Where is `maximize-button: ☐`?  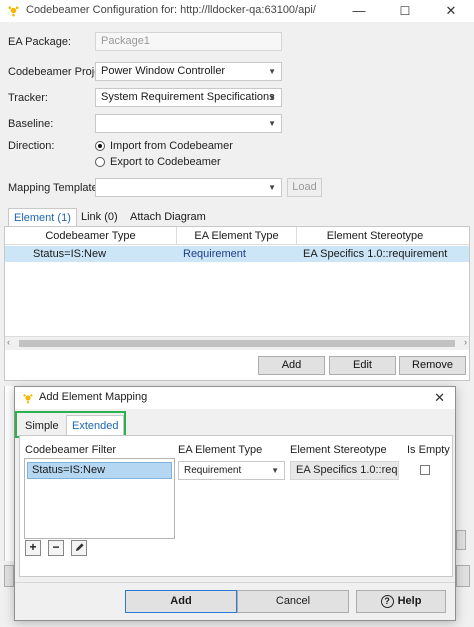 maximize-button: ☐ is located at coordinates (405, 11).